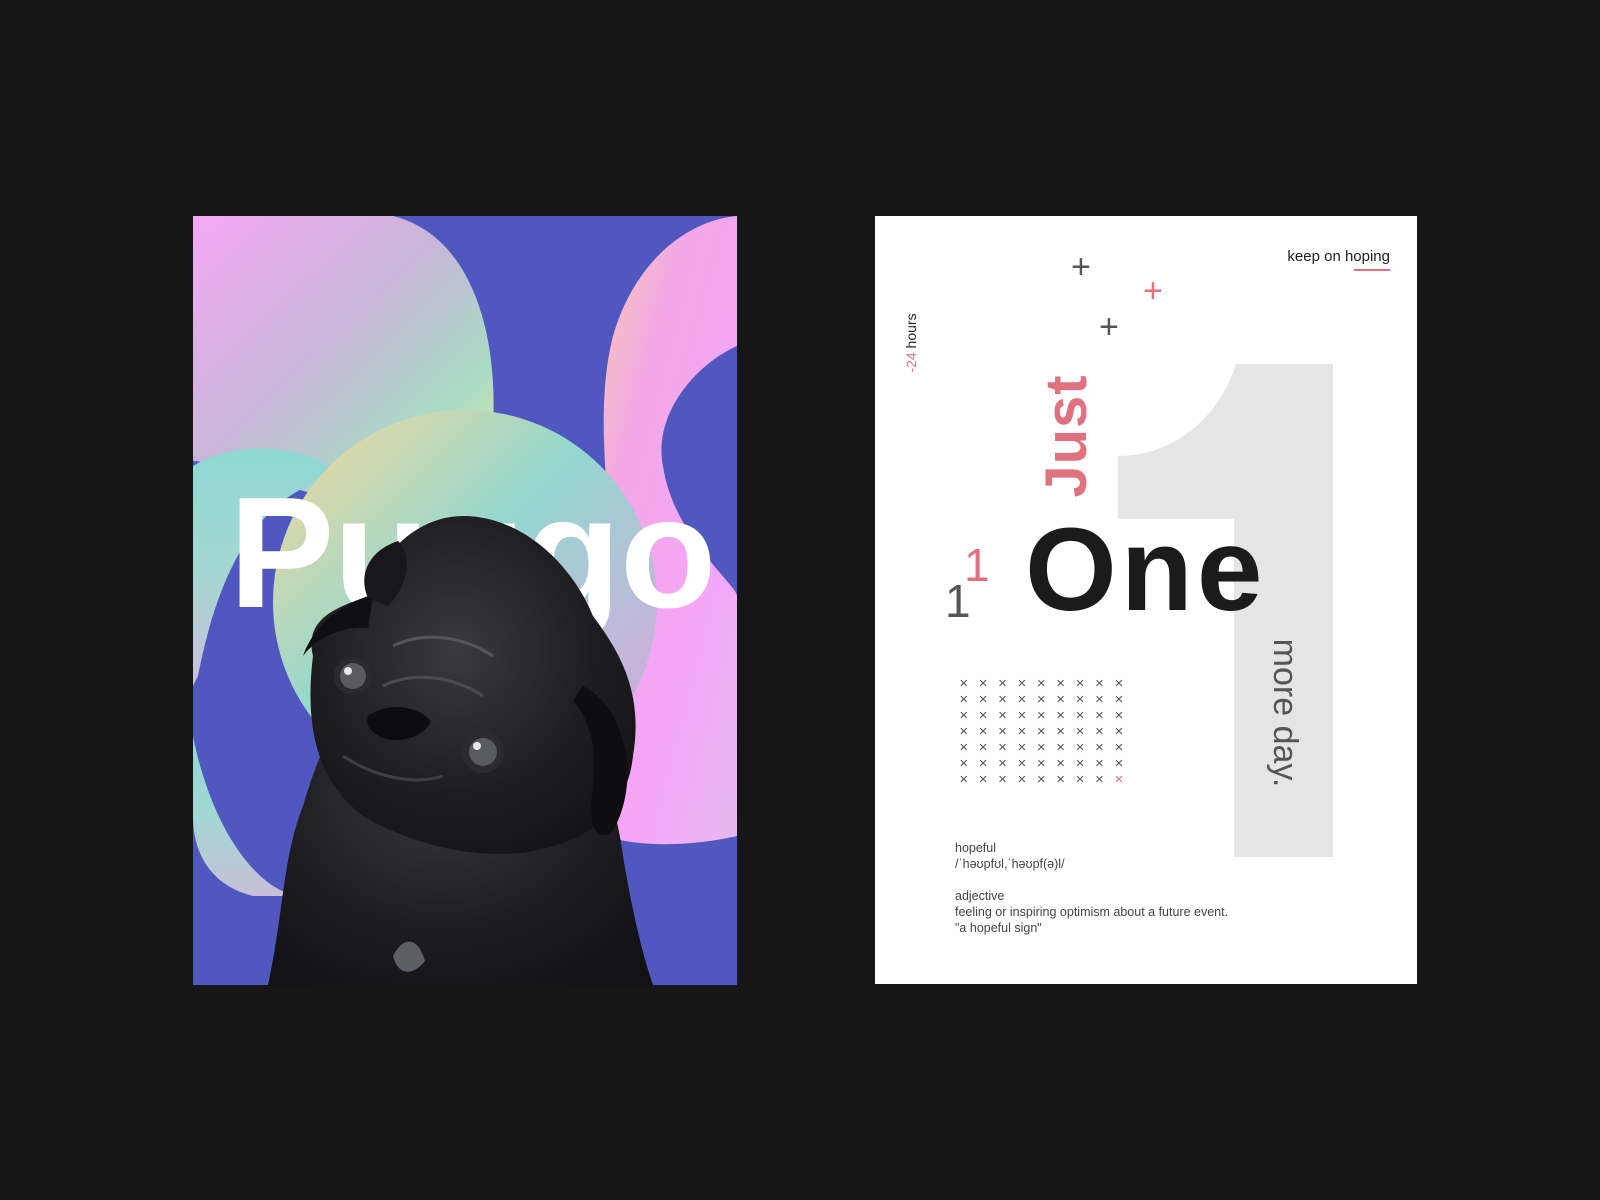  Describe the element at coordinates (976, 848) in the screenshot. I see `definition-word: hopeful` at that location.